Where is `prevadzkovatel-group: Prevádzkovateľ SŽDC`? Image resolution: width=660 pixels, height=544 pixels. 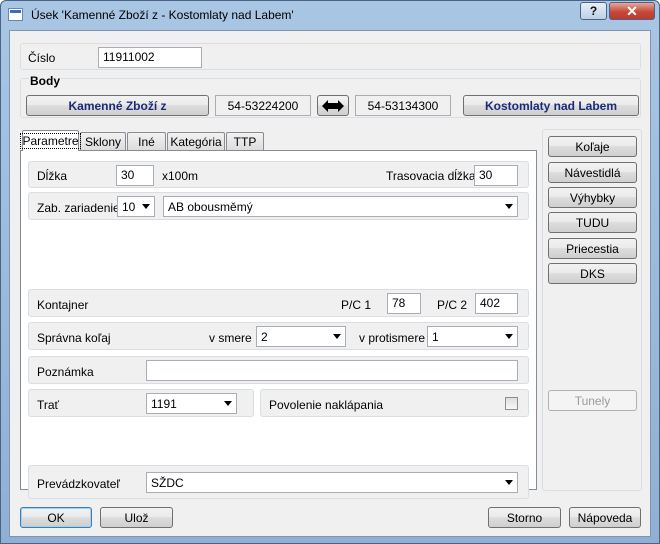
prevadzkovatel-group: Prevádzkovateľ SŽDC is located at coordinates (278, 482).